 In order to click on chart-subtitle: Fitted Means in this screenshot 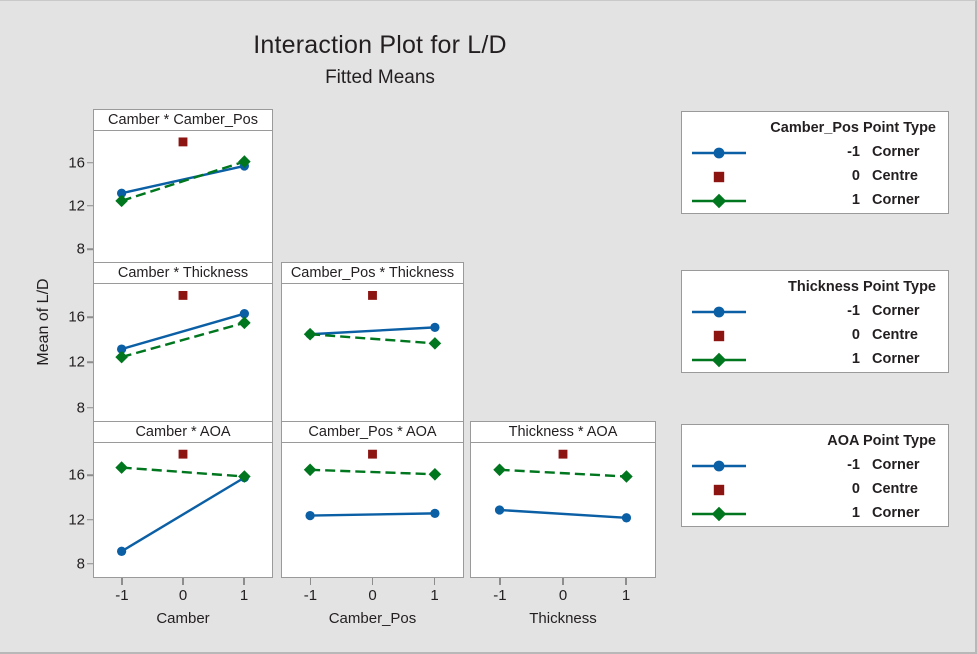, I will do `click(380, 77)`.